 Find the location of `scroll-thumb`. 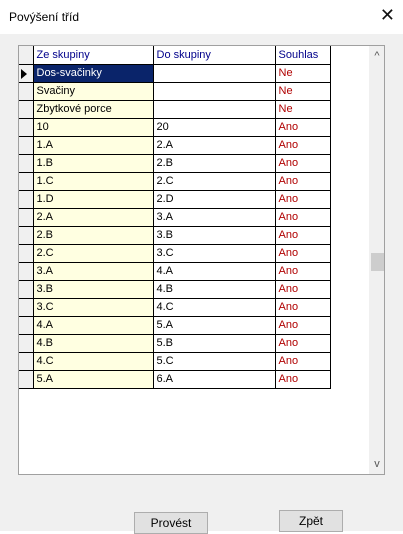

scroll-thumb is located at coordinates (377, 262).